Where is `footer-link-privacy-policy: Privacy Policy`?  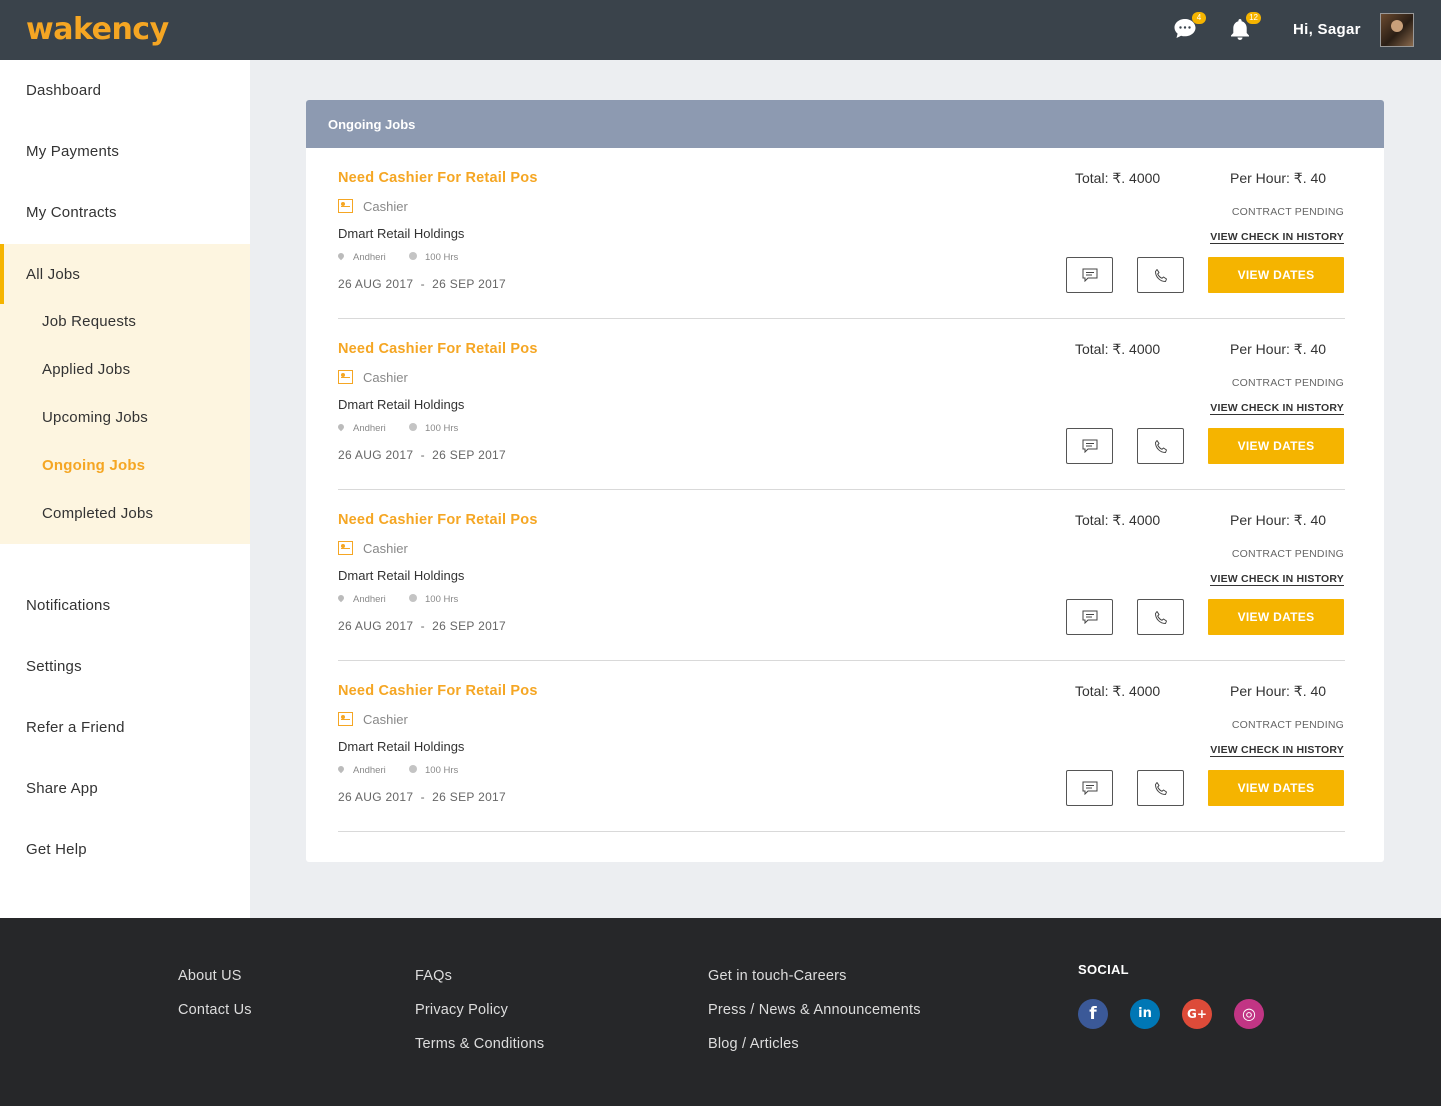 footer-link-privacy-policy: Privacy Policy is located at coordinates (461, 1010).